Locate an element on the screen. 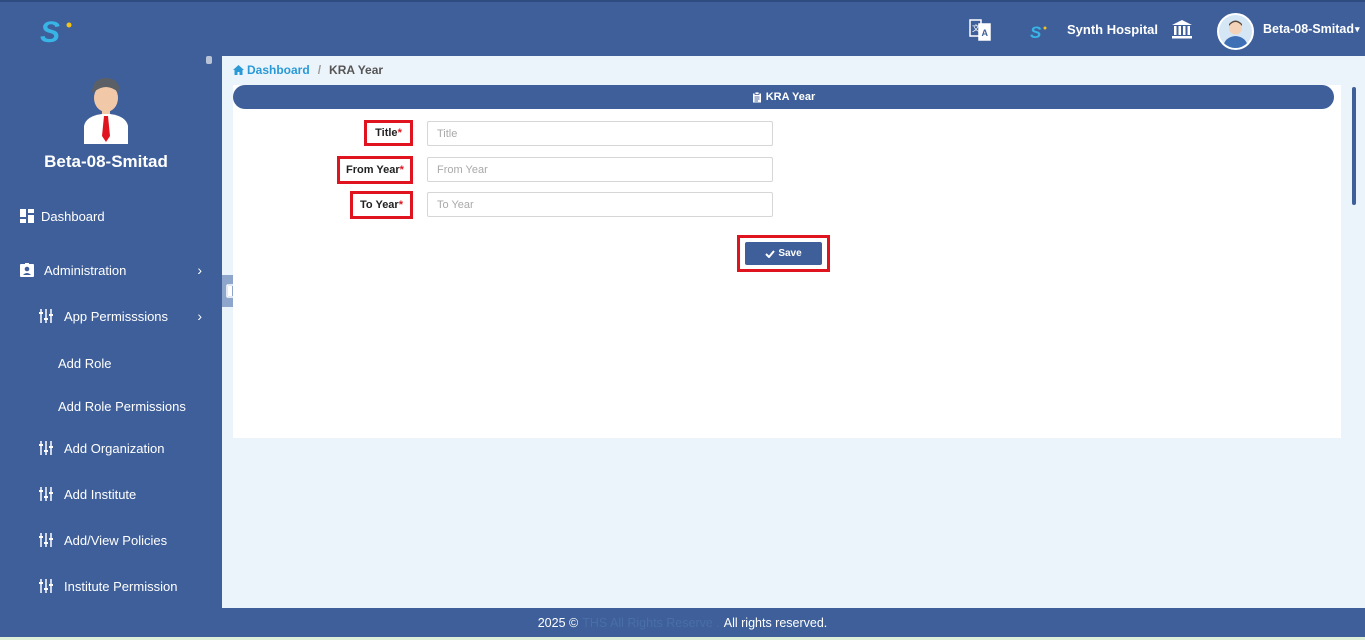  from-year-label: From Year * is located at coordinates (375, 170).